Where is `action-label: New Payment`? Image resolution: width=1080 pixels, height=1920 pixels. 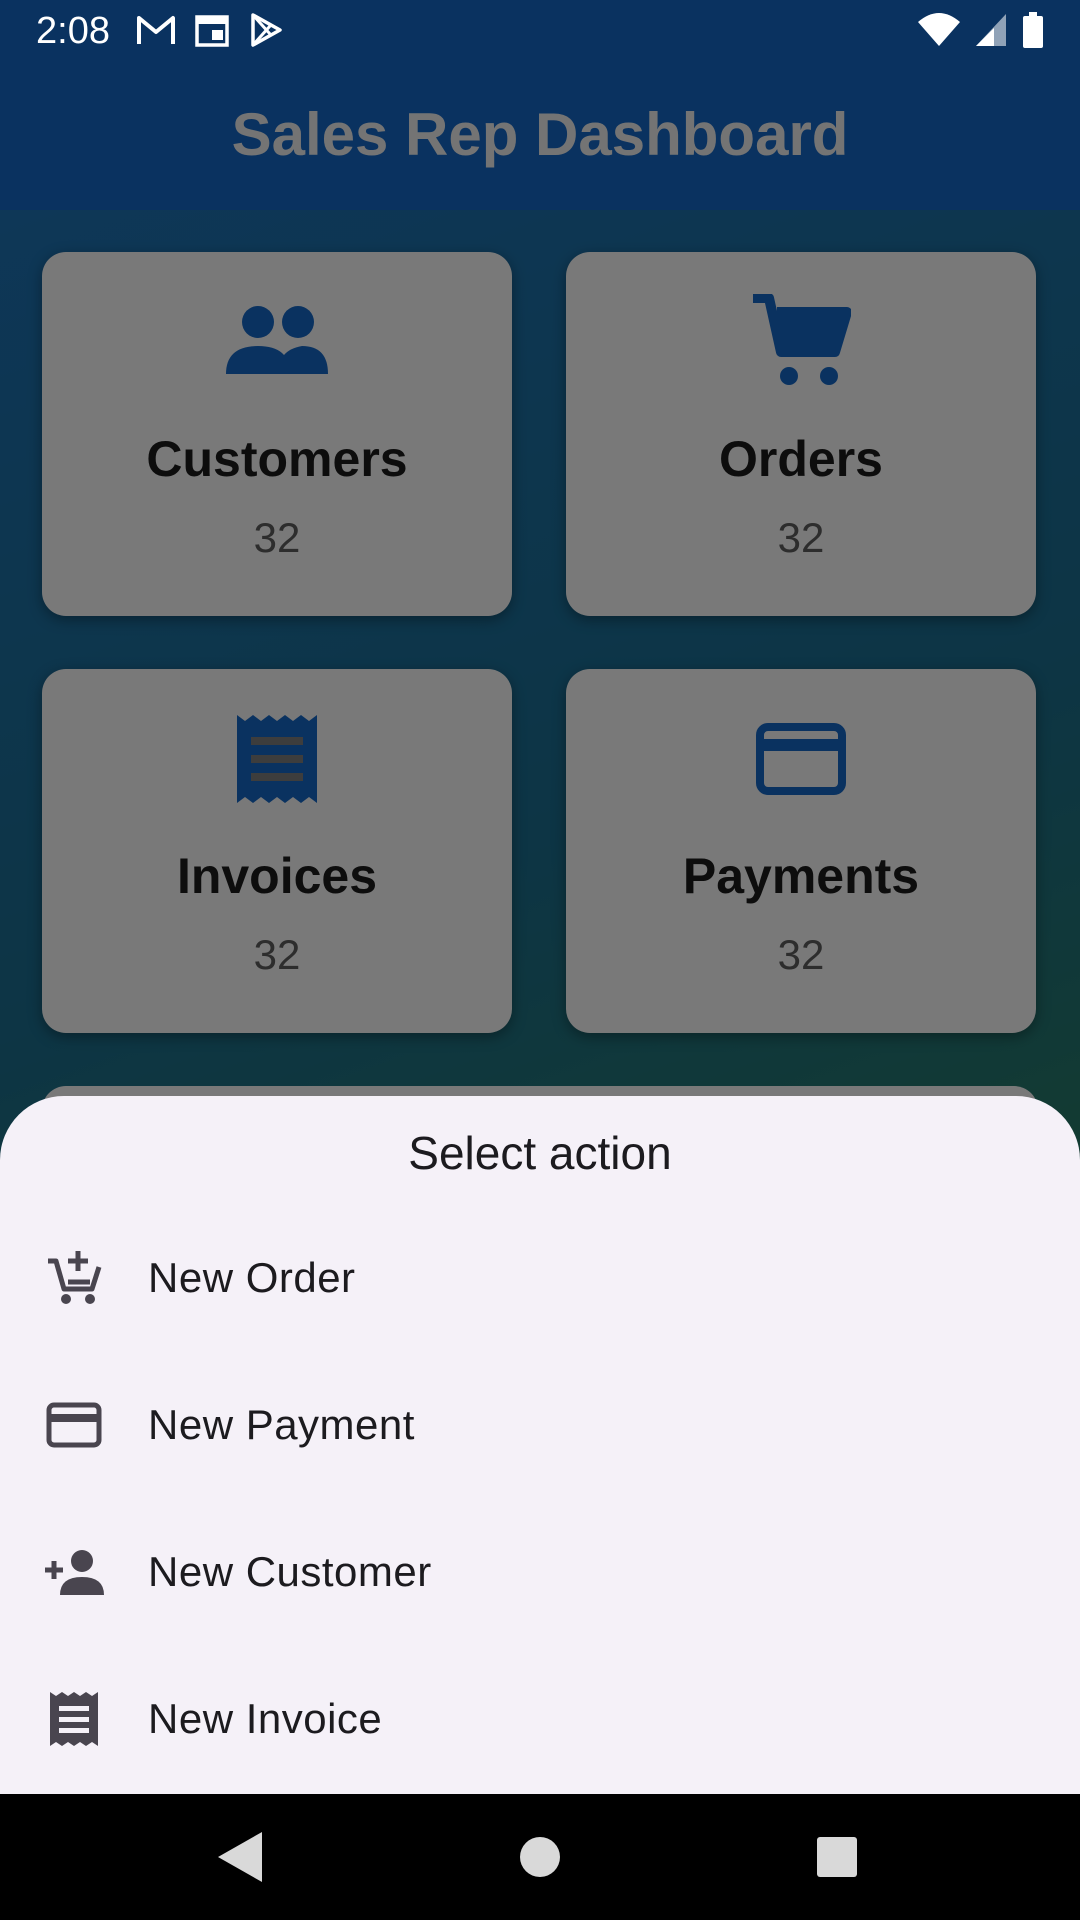 action-label: New Payment is located at coordinates (281, 1424).